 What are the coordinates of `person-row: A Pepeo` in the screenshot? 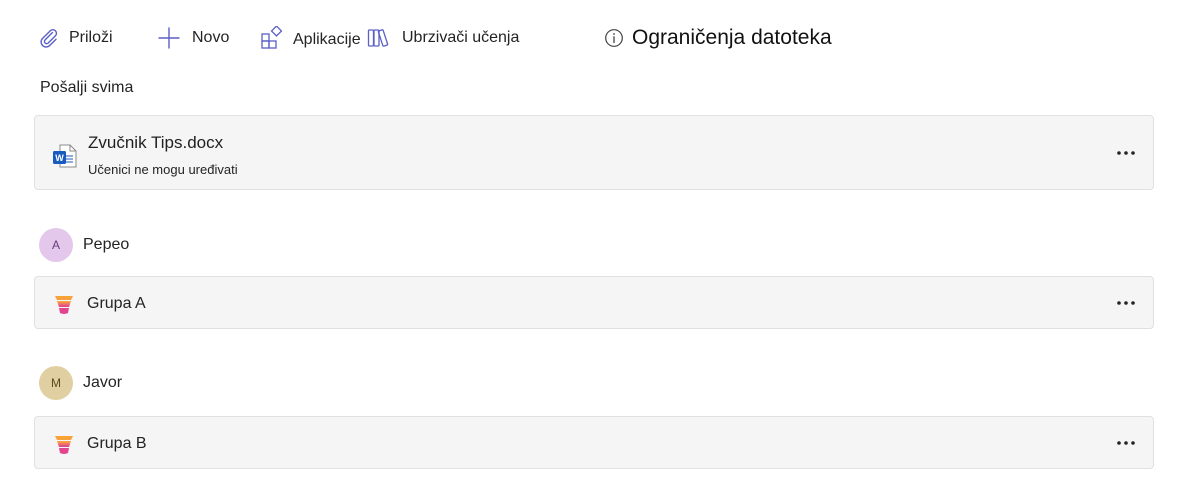 It's located at (84, 245).